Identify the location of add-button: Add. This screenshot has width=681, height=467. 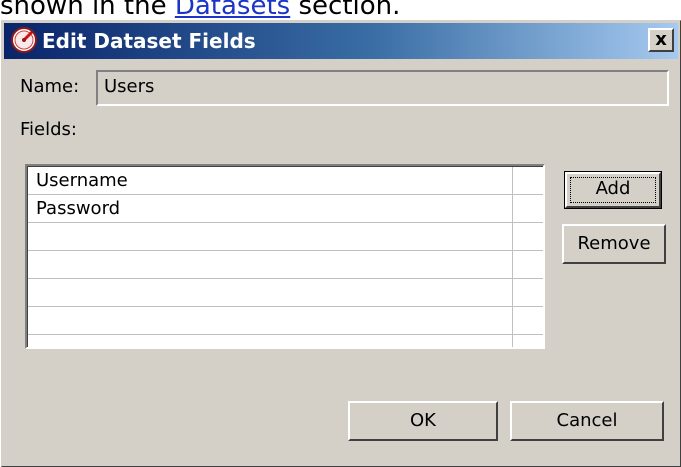
(613, 190).